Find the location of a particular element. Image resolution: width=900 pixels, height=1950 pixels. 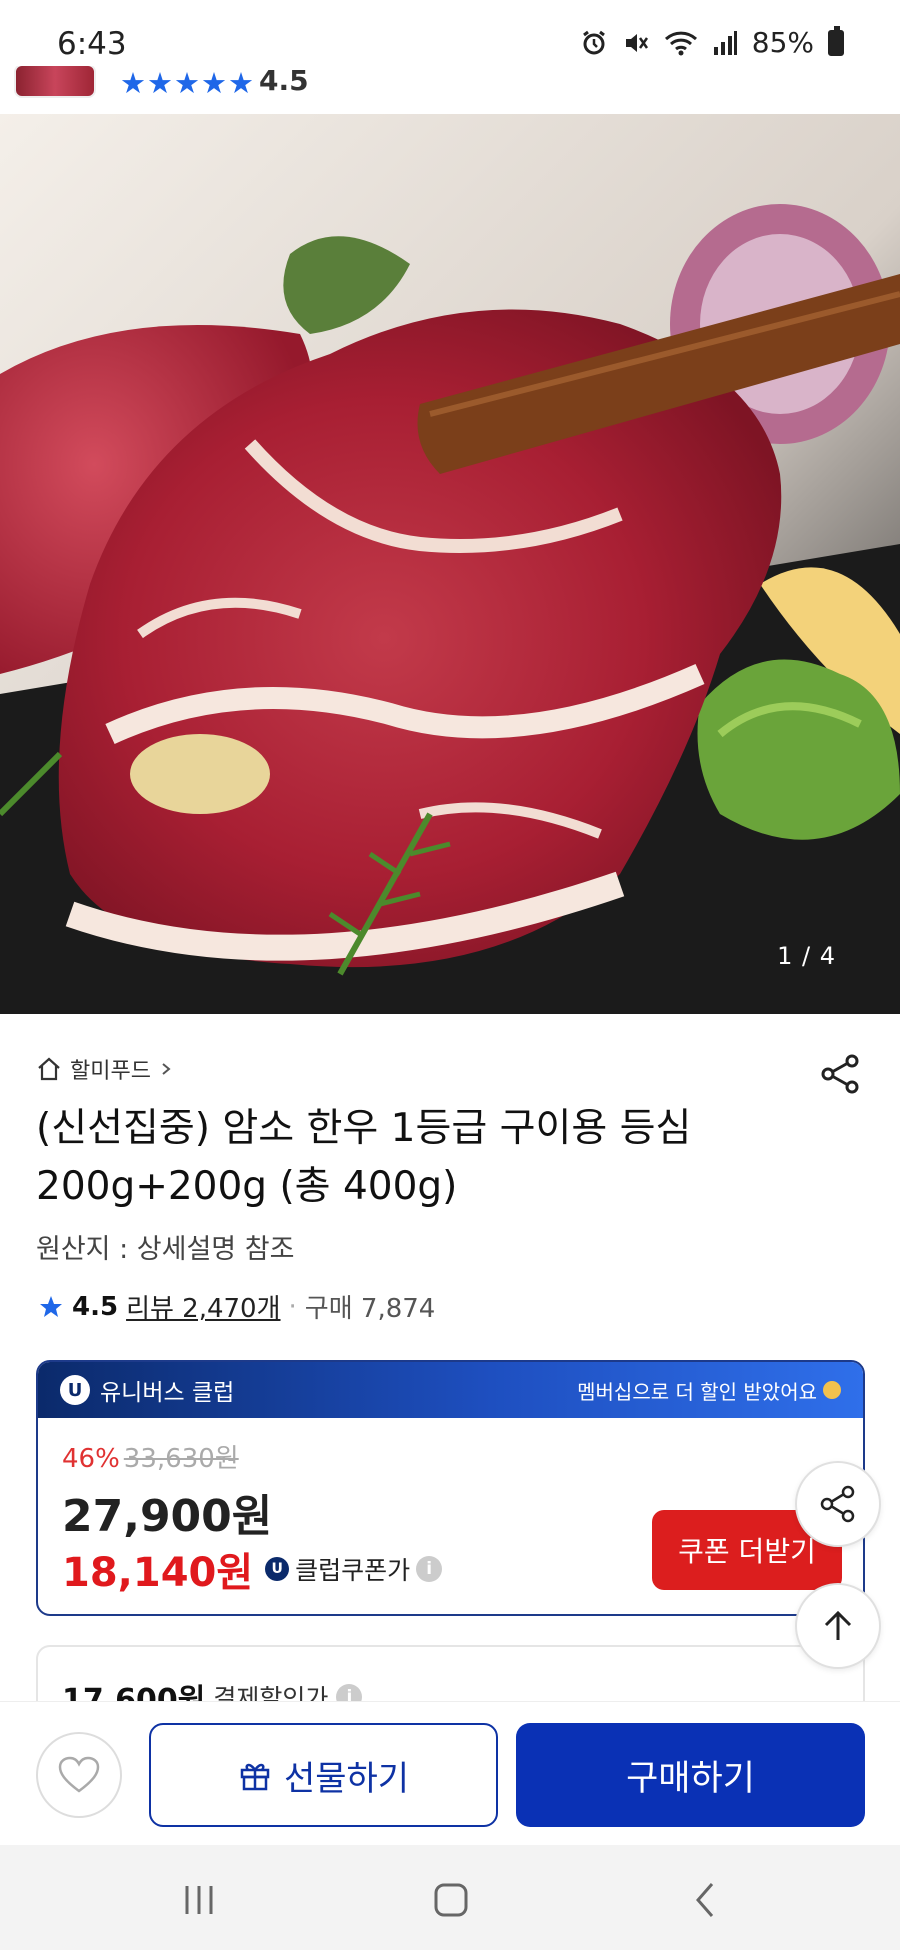

sale-price: 27,900원 is located at coordinates (167, 1516).